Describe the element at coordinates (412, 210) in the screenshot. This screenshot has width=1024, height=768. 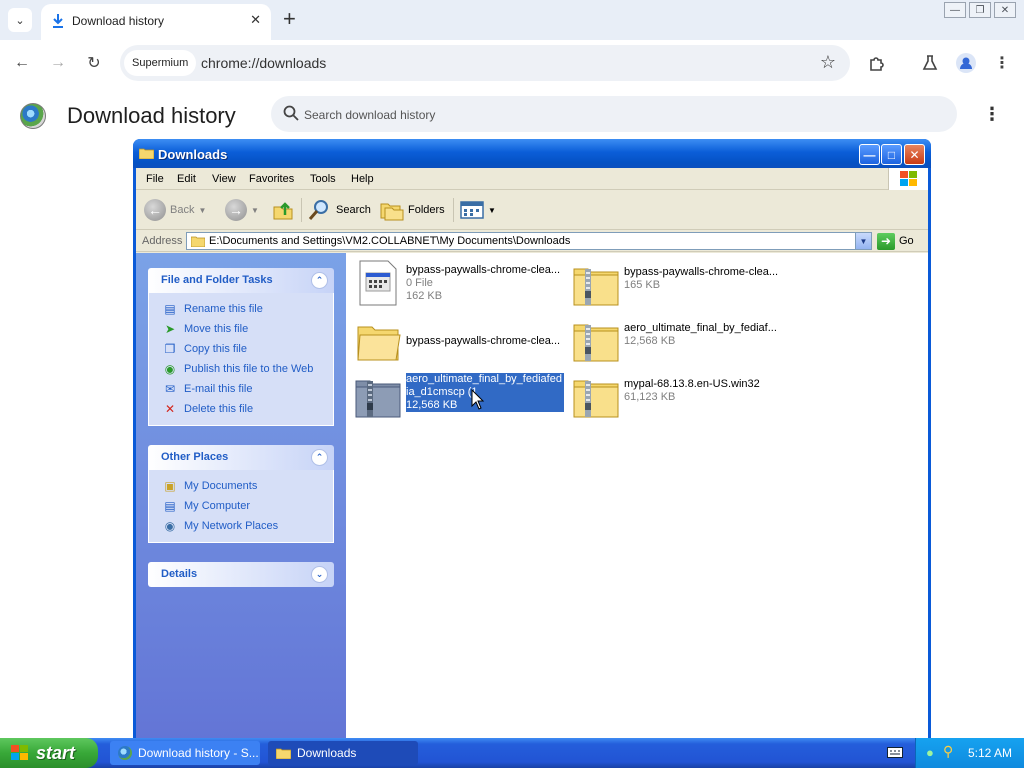
I see `folders-button: Folders` at that location.